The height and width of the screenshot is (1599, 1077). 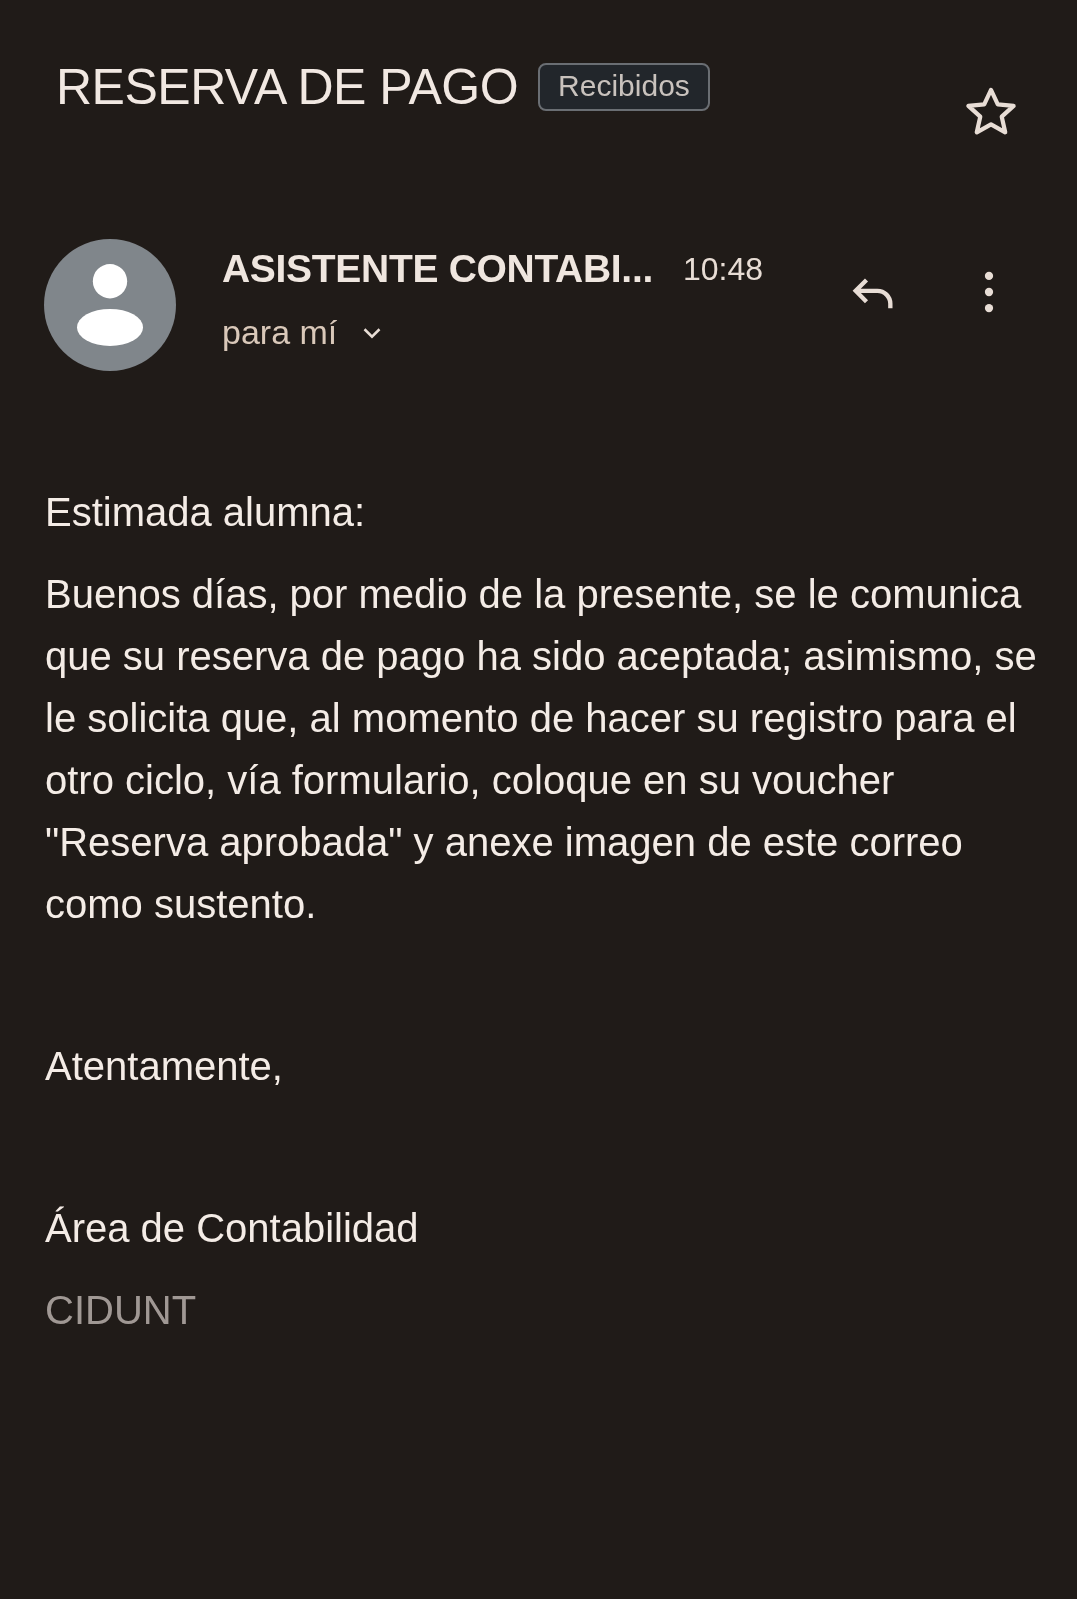 I want to click on body-paragraph: Atentamente,, so click(x=164, y=1066).